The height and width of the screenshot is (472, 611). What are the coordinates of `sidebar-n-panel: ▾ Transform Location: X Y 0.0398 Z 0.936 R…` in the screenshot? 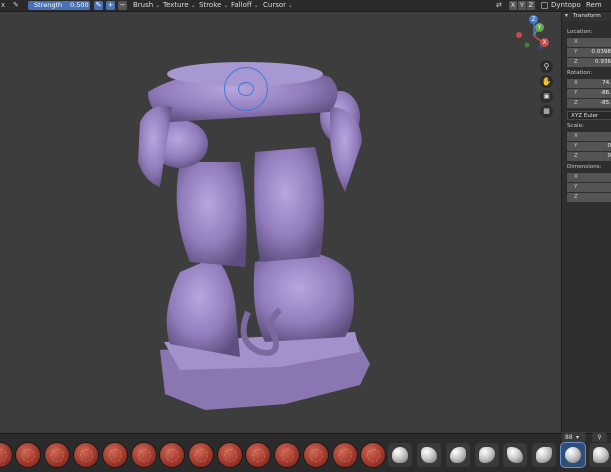 It's located at (586, 222).